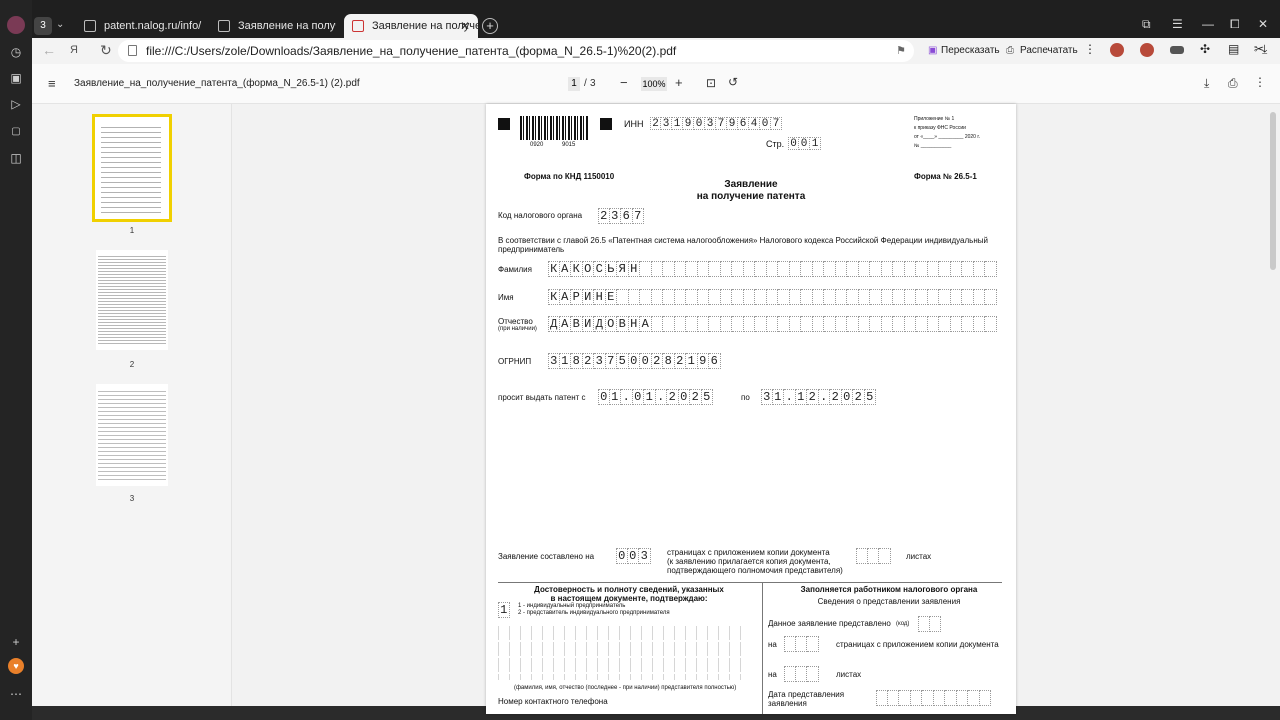 Image resolution: width=1280 pixels, height=720 pixels. Describe the element at coordinates (707, 397) in the screenshot. I see `form-cell: 5` at that location.